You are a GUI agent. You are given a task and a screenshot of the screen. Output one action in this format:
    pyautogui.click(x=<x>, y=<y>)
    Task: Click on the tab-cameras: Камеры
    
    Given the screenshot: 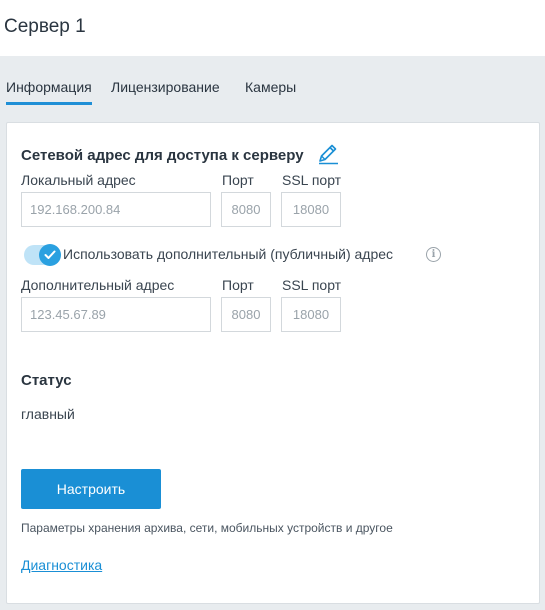 What is the action you would take?
    pyautogui.click(x=270, y=90)
    